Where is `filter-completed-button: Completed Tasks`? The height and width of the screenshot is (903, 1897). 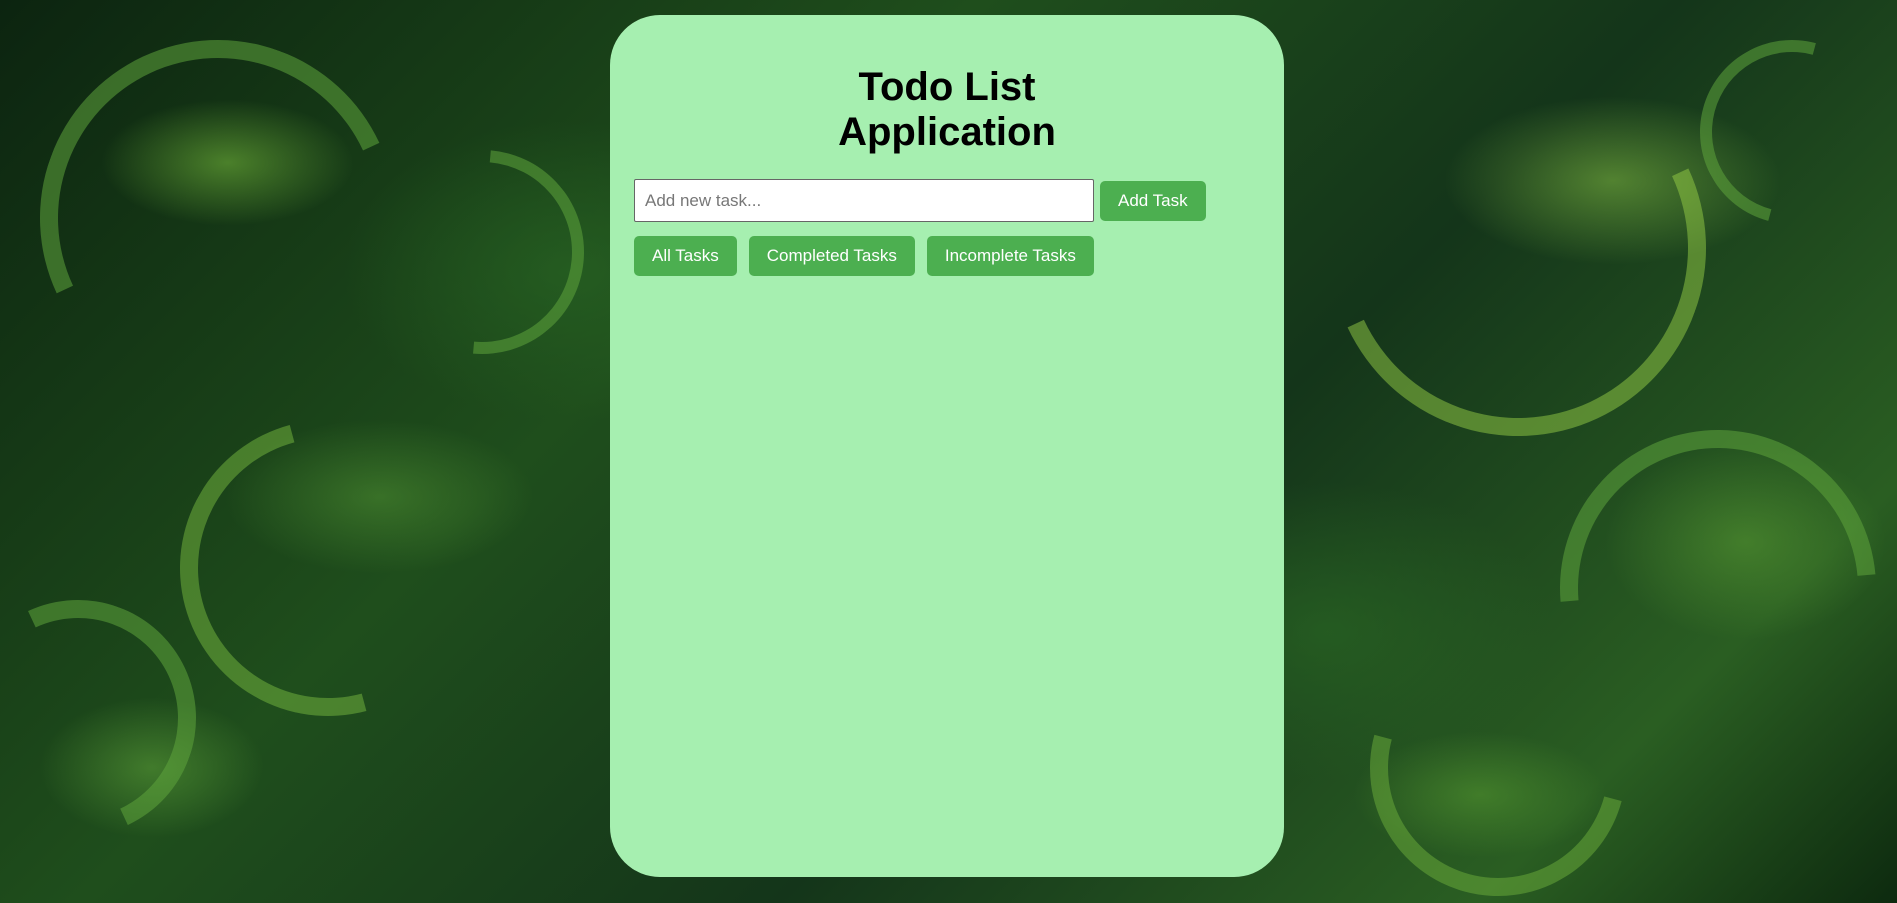 filter-completed-button: Completed Tasks is located at coordinates (831, 256).